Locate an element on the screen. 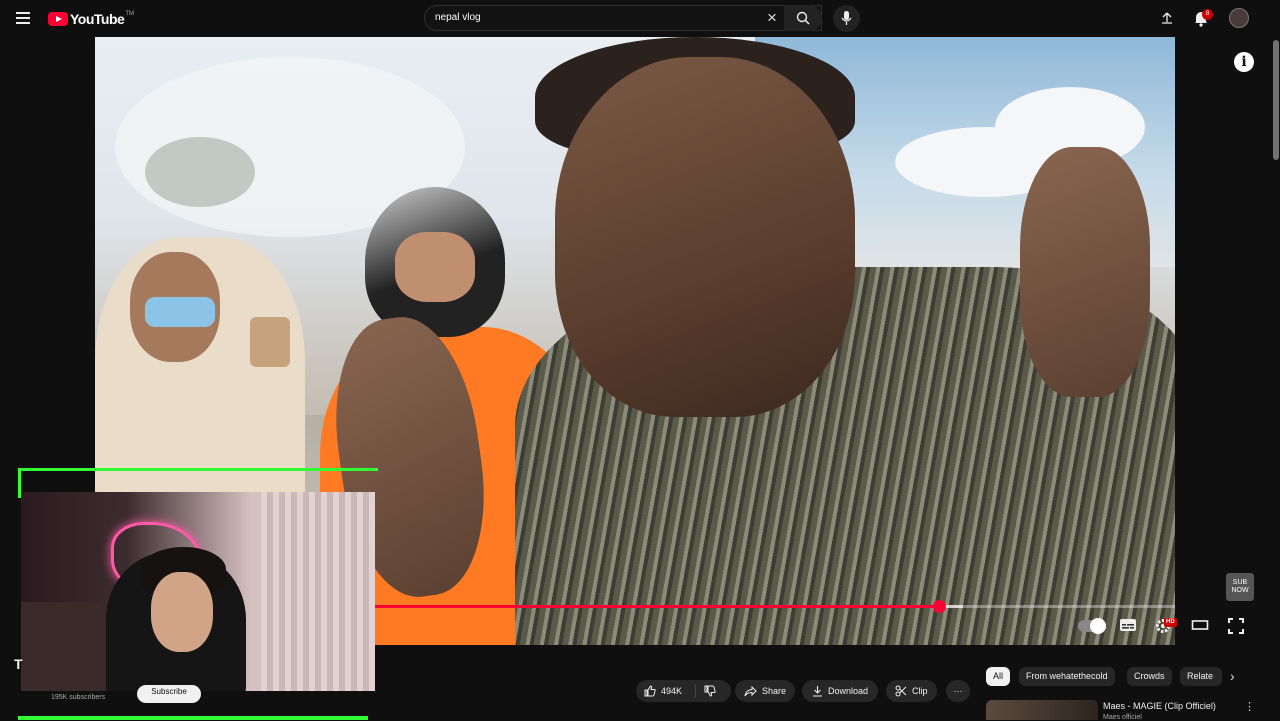 The width and height of the screenshot is (1280, 721). chip-from-channel: From wehatethecold is located at coordinates (1067, 676).